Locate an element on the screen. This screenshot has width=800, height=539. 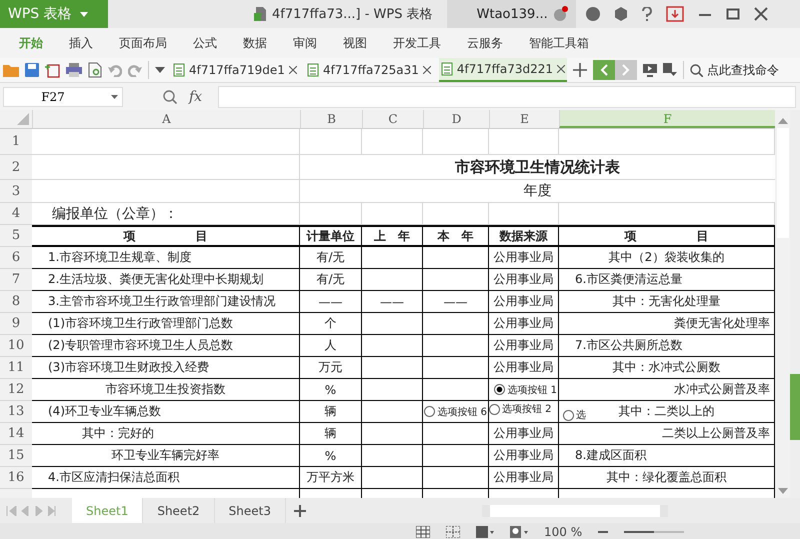
row-header: 4 is located at coordinates (16, 214).